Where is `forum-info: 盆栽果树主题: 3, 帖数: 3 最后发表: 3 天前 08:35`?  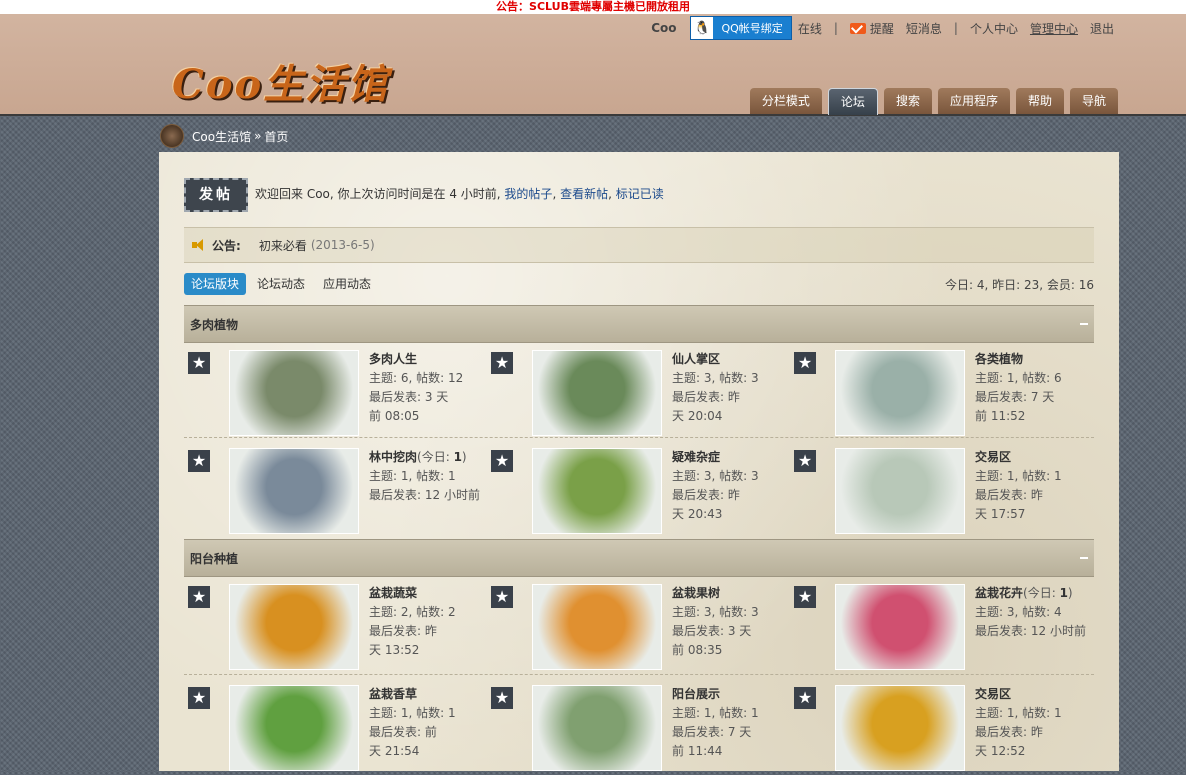
forum-info: 盆栽果树主题: 3, 帖数: 3 最后发表: 3 天前 08:35 is located at coordinates (734, 622).